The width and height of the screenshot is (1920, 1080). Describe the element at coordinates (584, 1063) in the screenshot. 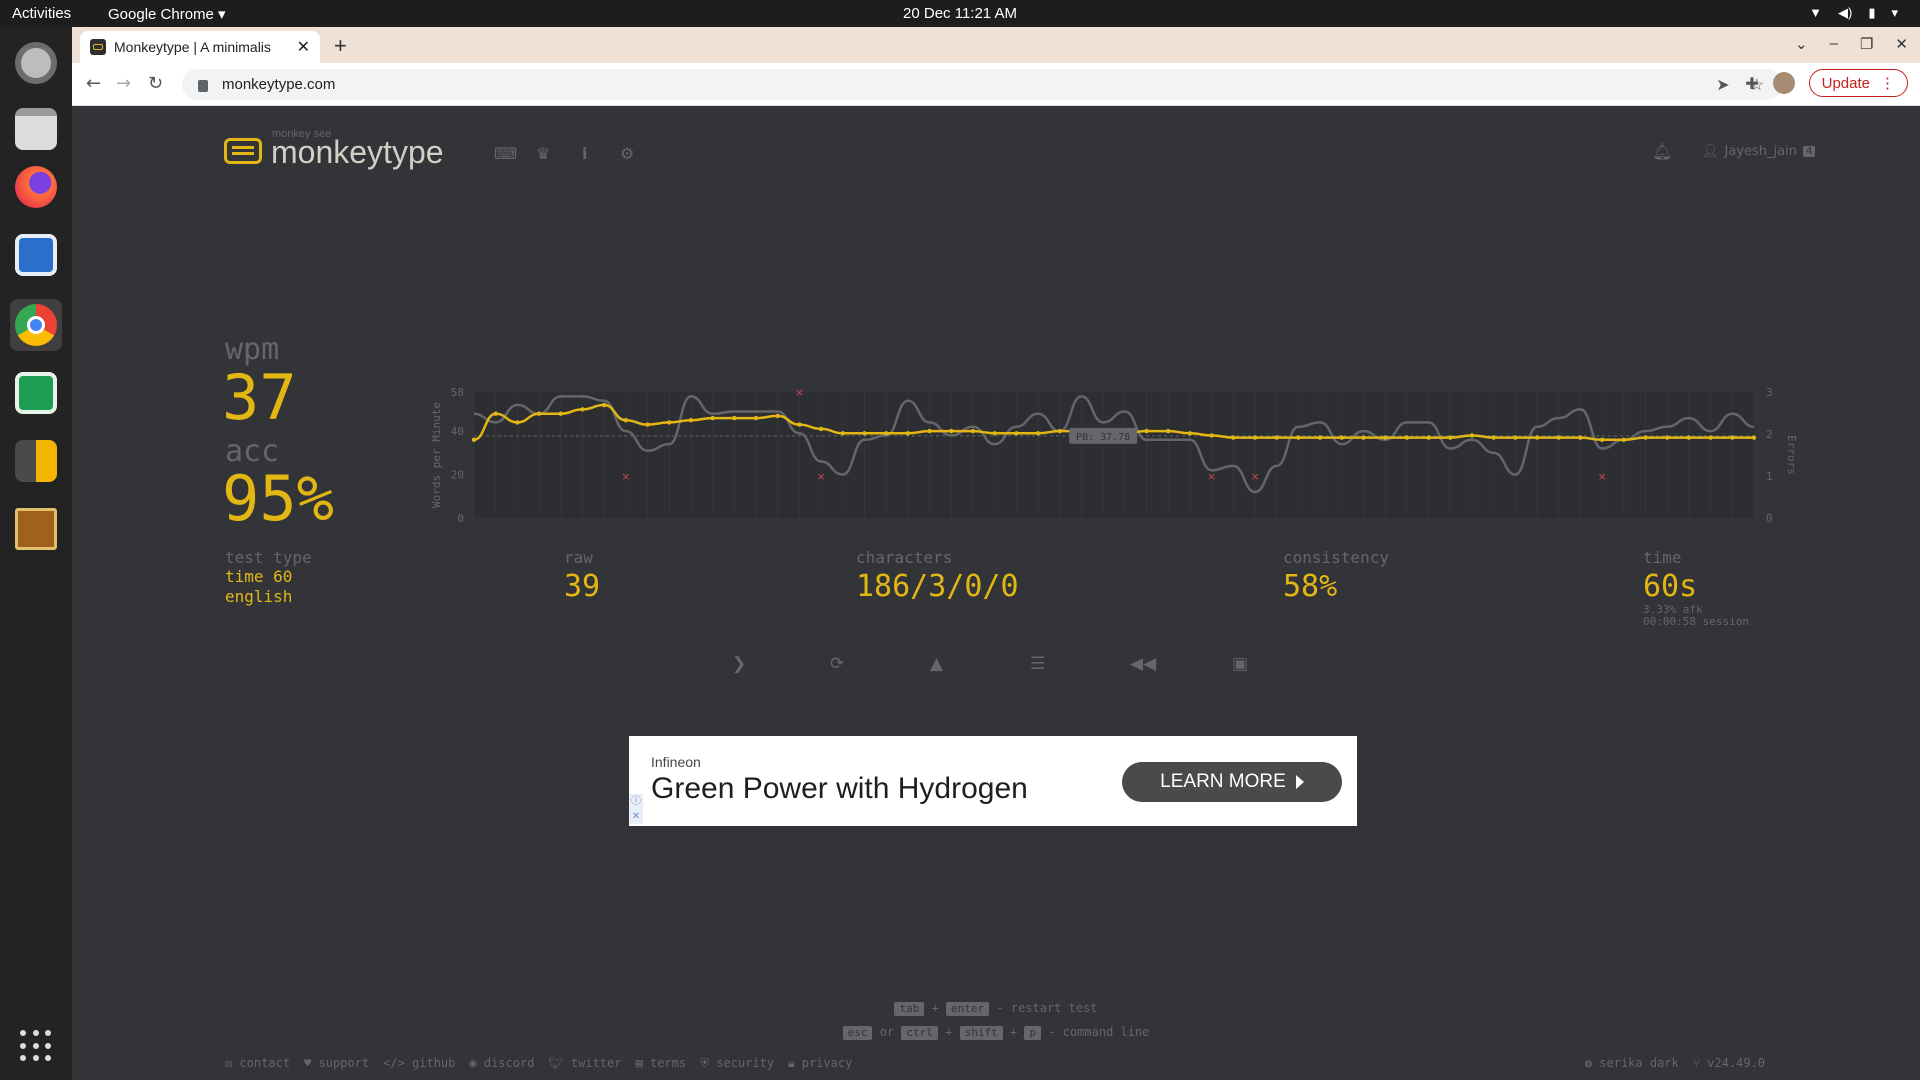

I see `footer-twitter: 🐦︎ twitter` at that location.